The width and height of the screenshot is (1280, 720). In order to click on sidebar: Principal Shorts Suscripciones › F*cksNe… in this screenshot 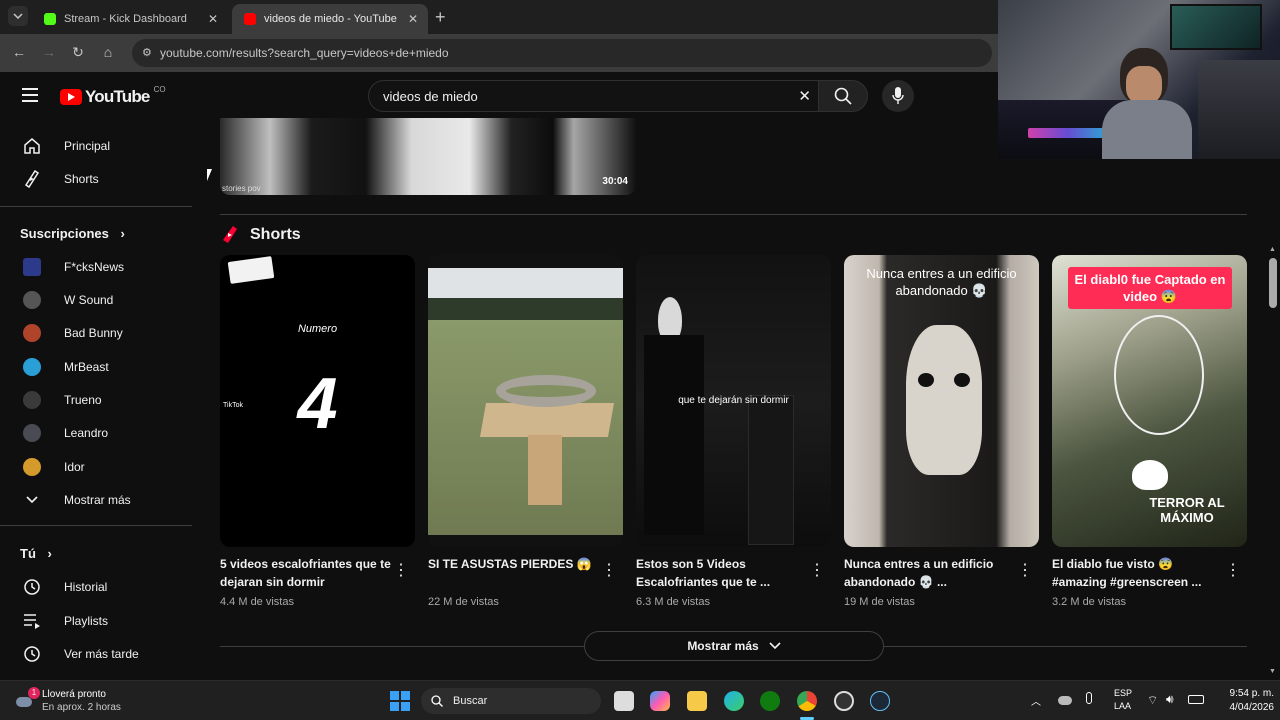, I will do `click(96, 398)`.